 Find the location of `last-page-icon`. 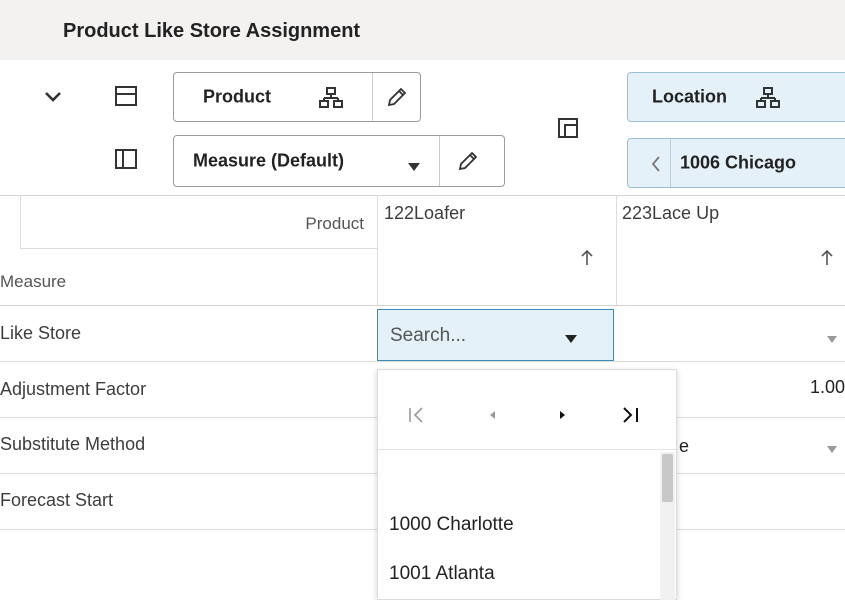

last-page-icon is located at coordinates (631, 418).